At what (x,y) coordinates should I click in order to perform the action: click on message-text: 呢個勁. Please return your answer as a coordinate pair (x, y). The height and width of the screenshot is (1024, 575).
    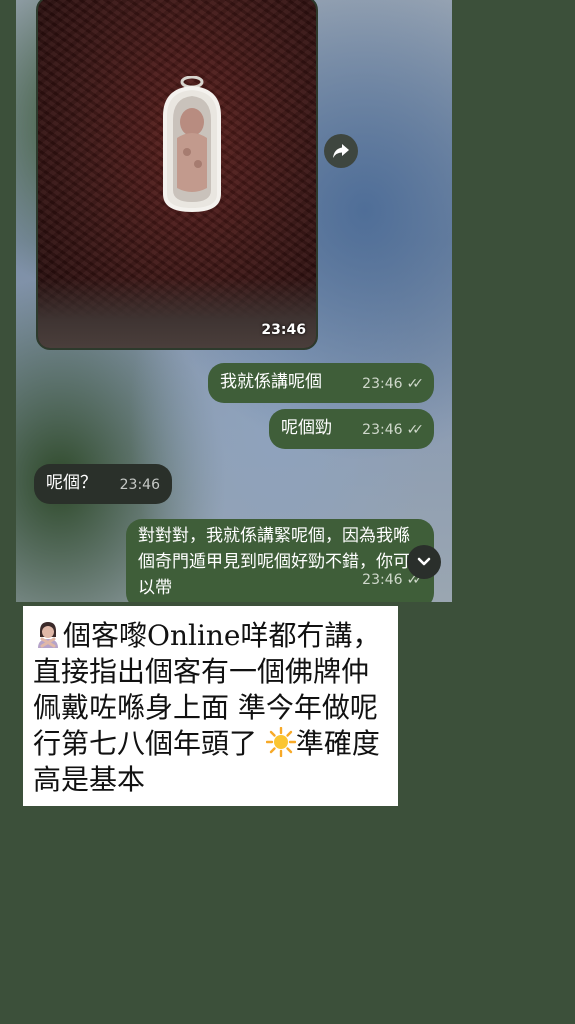
    Looking at the image, I should click on (306, 428).